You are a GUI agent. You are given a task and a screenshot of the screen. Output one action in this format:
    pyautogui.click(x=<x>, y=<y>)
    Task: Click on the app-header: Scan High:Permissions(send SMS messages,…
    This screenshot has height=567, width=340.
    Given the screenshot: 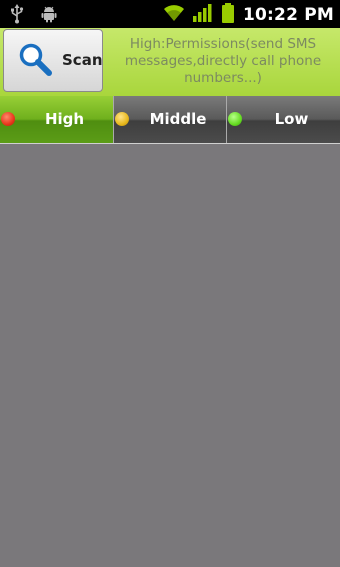 What is the action you would take?
    pyautogui.click(x=170, y=62)
    